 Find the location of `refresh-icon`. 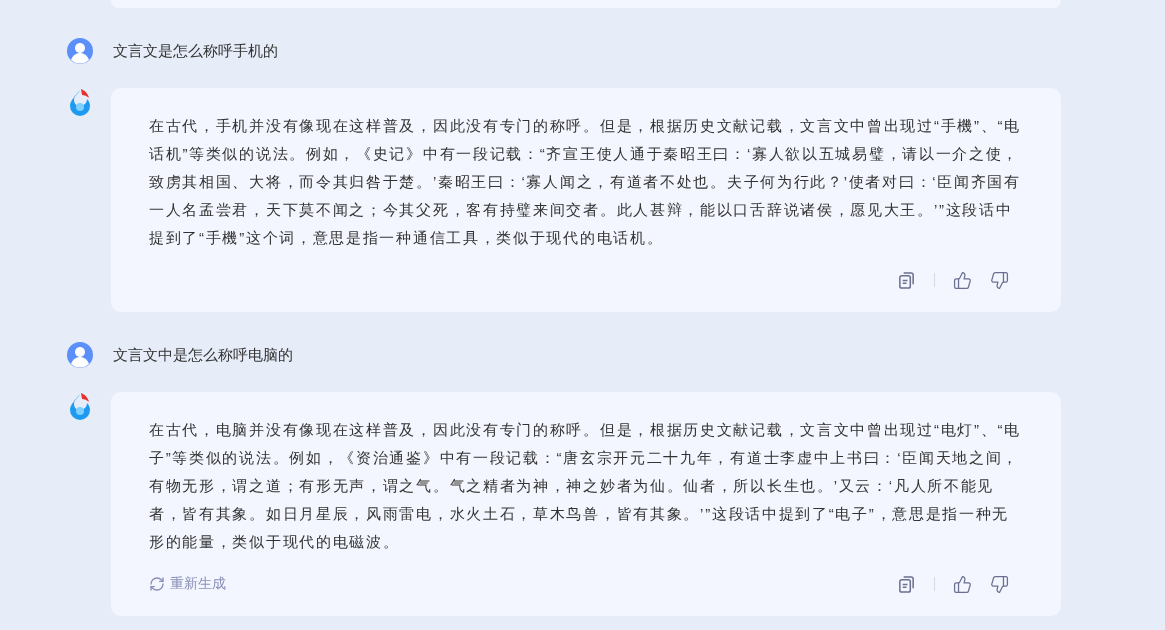

refresh-icon is located at coordinates (157, 584).